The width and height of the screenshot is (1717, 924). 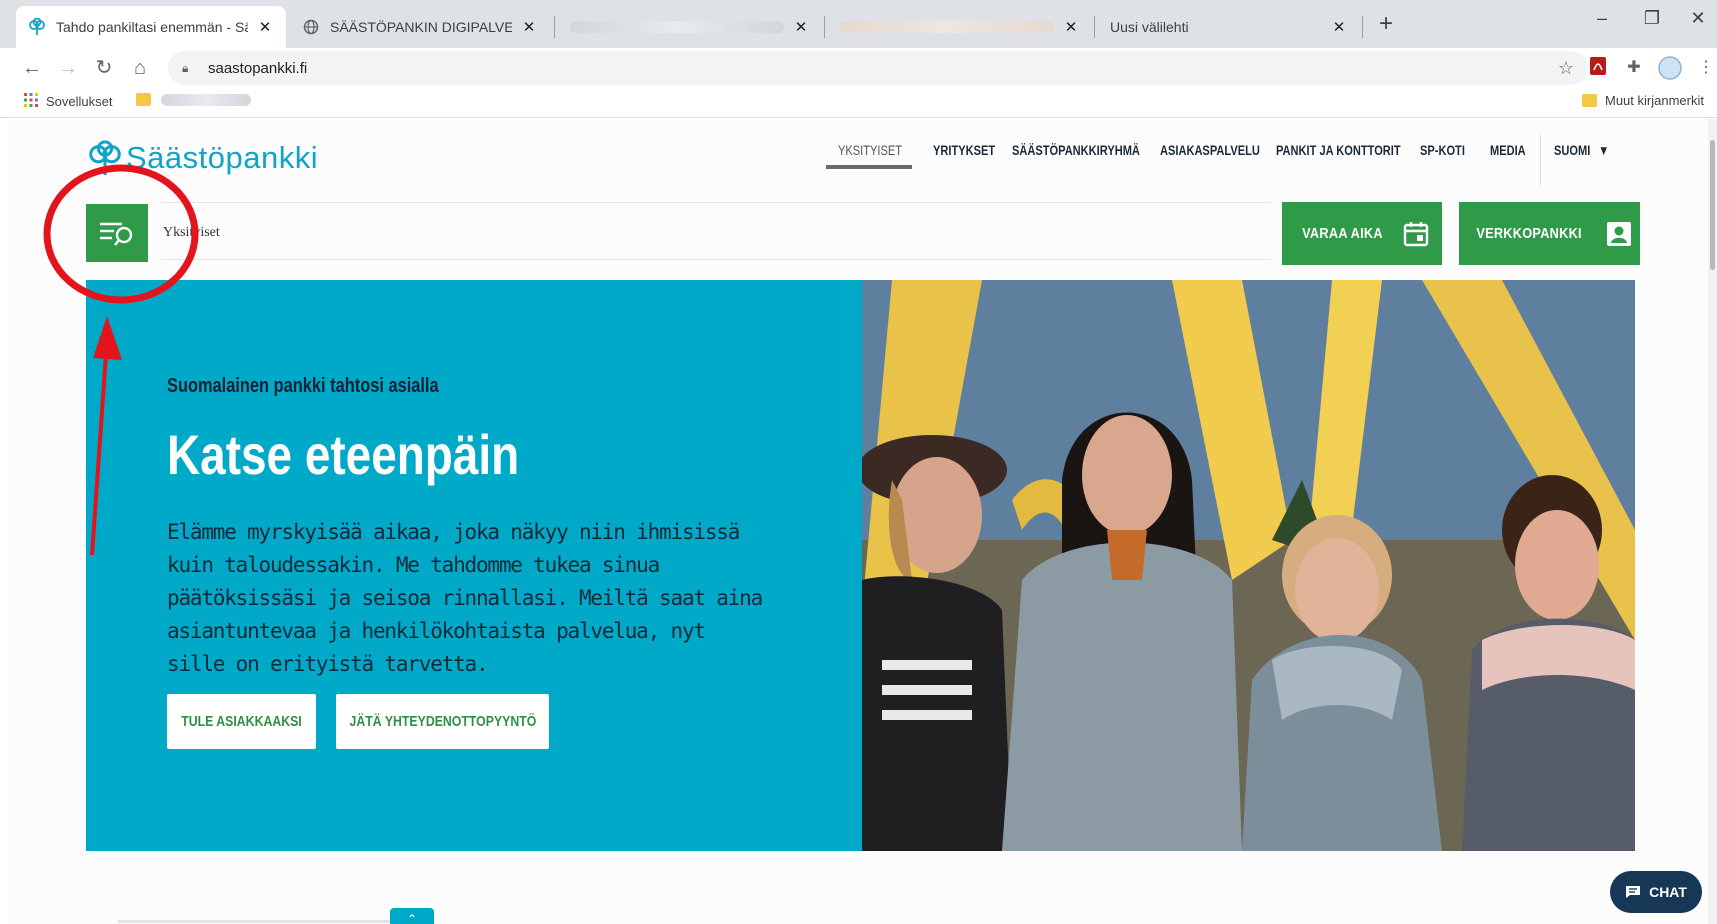 I want to click on lock-icon: 🔒︎, so click(x=185, y=67).